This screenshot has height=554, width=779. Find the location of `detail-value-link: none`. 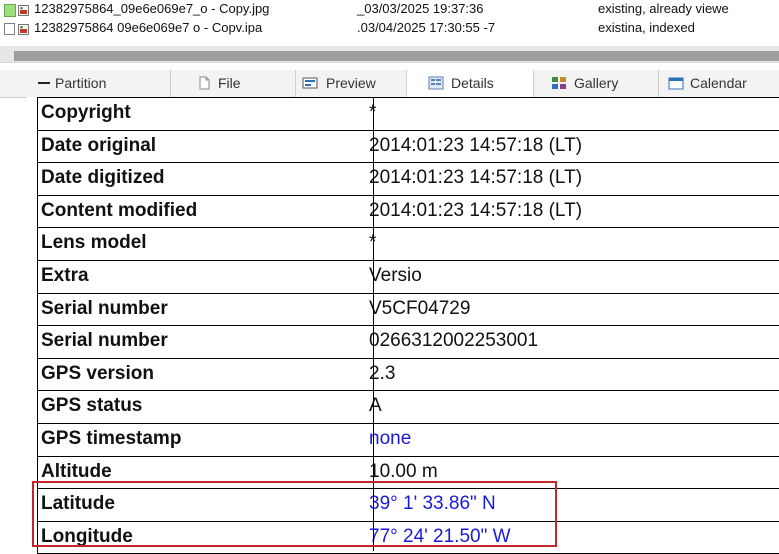

detail-value-link: none is located at coordinates (390, 439).